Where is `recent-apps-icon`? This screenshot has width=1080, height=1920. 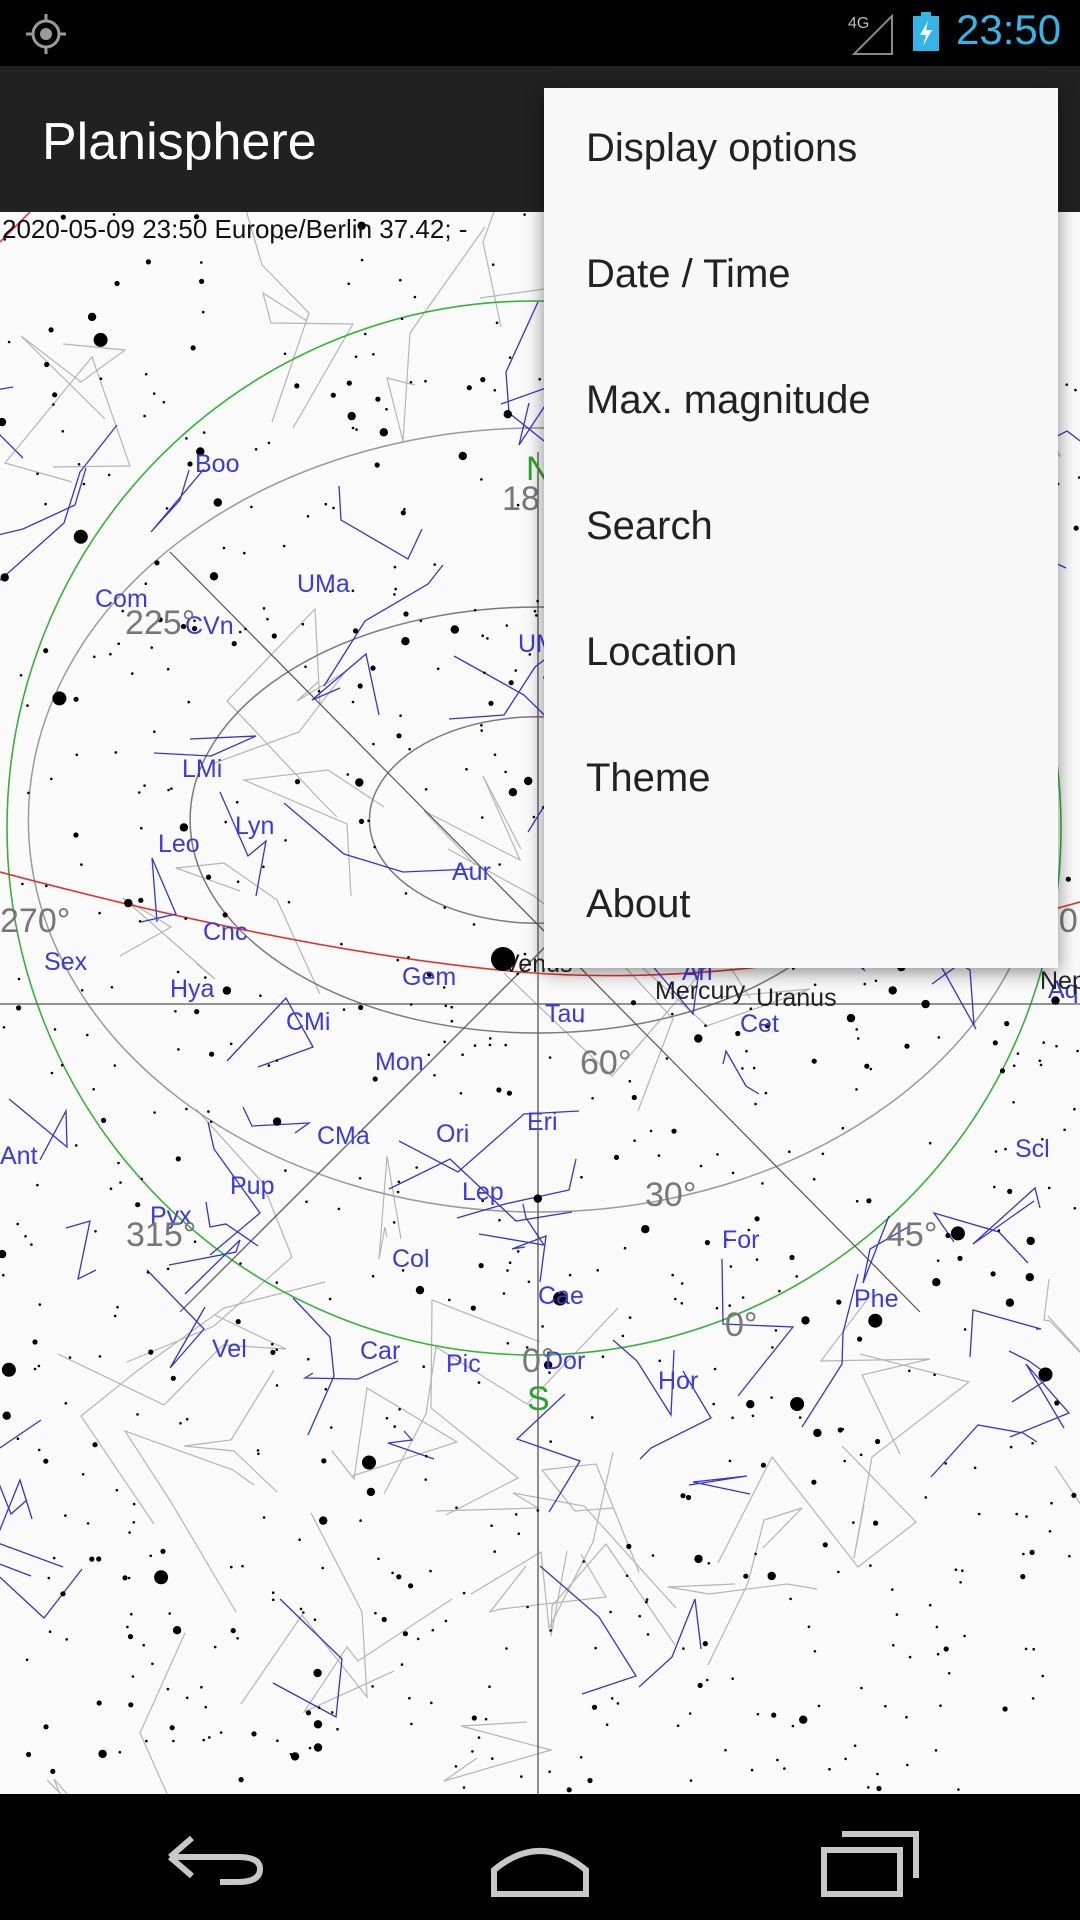 recent-apps-icon is located at coordinates (870, 1857).